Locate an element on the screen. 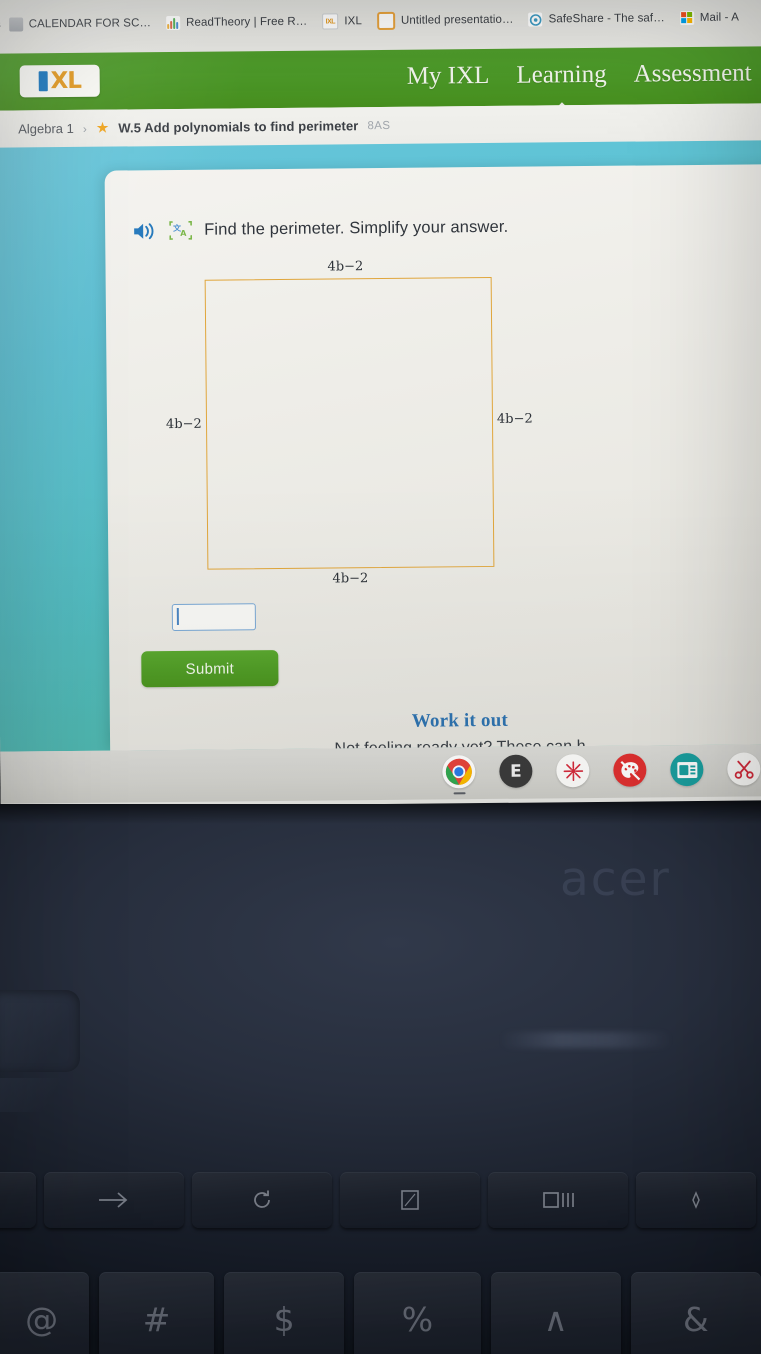 This screenshot has height=1354, width=761. key-glyph-top: % is located at coordinates (417, 1319).